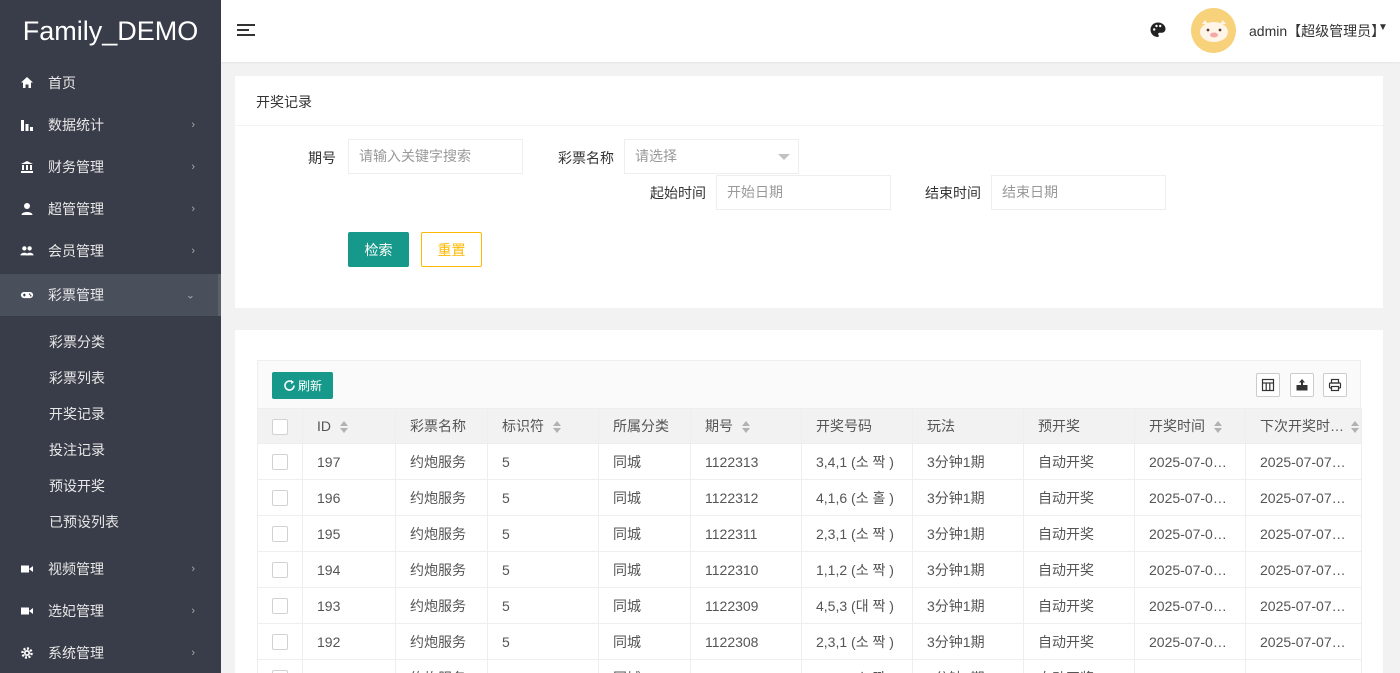  I want to click on column-header-draw-time: 开奖时间, so click(1190, 426).